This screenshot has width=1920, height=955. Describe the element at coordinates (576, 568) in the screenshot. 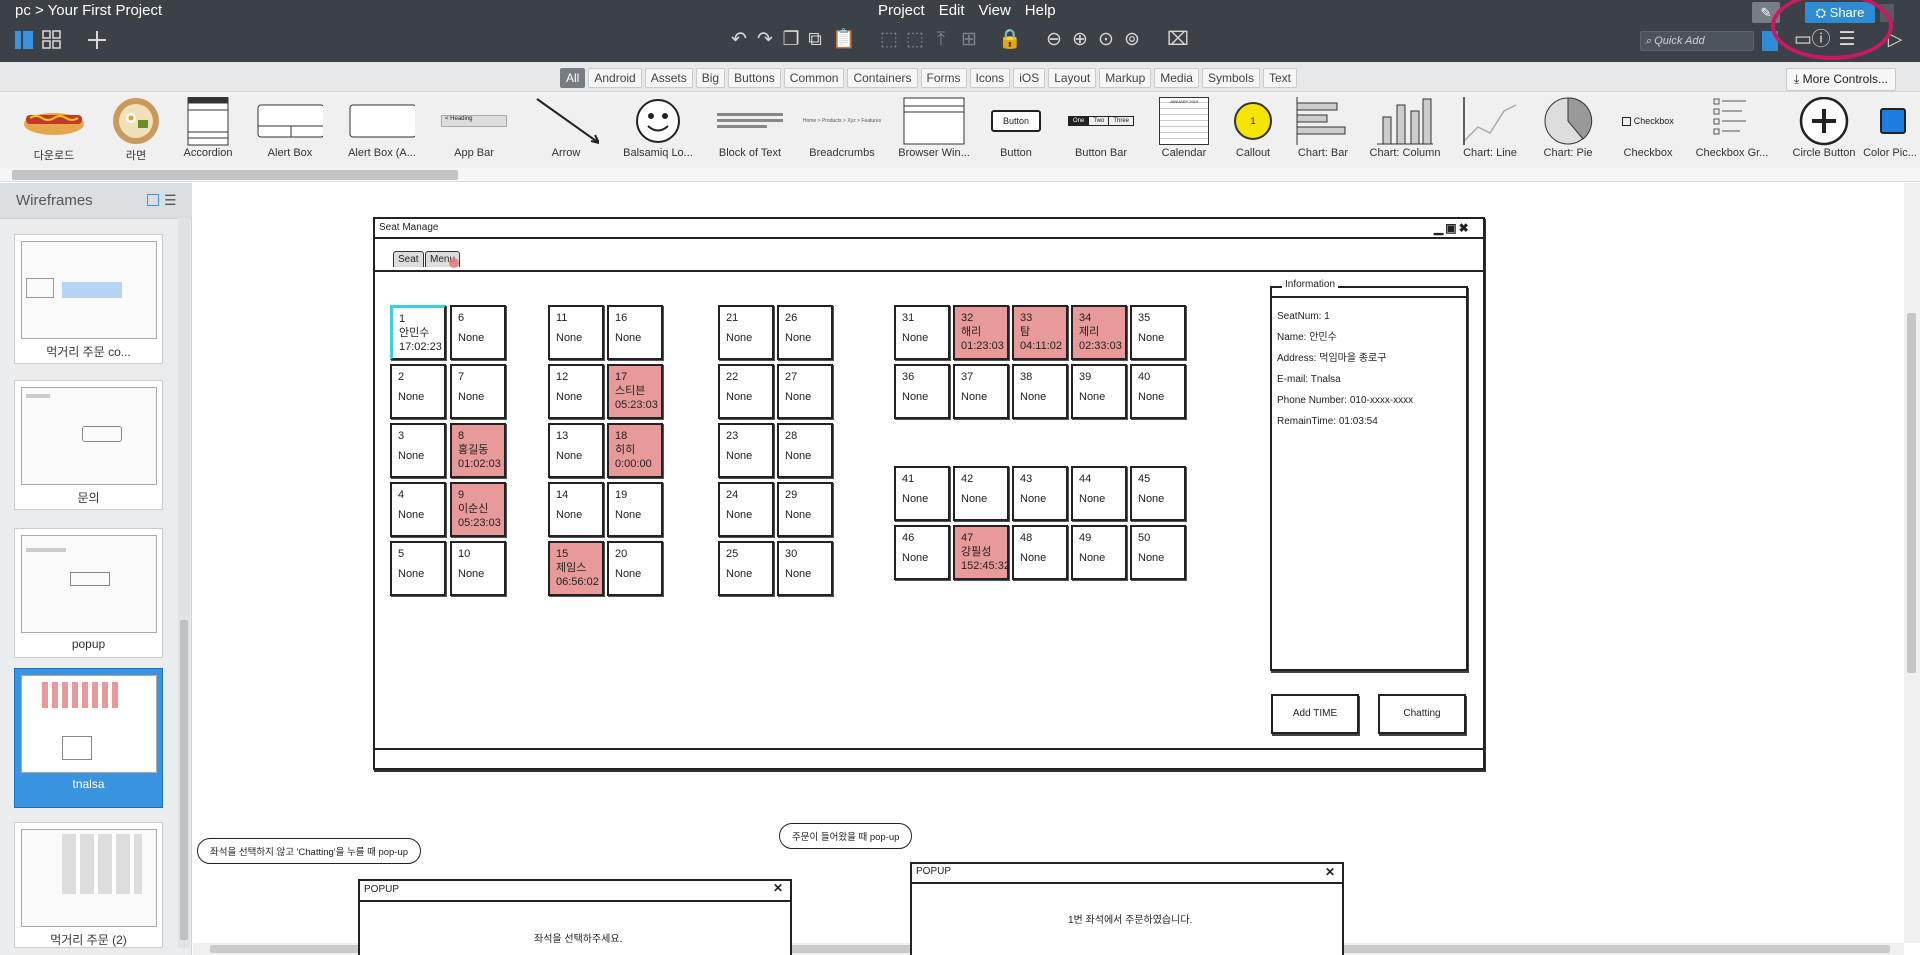

I see `seat-15: 15 제임스 06:56:02` at that location.